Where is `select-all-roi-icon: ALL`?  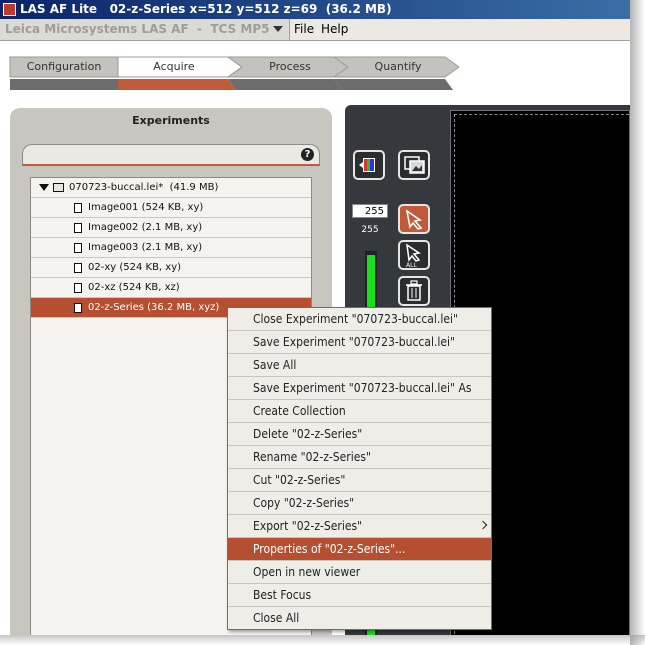
select-all-roi-icon: ALL is located at coordinates (413, 256).